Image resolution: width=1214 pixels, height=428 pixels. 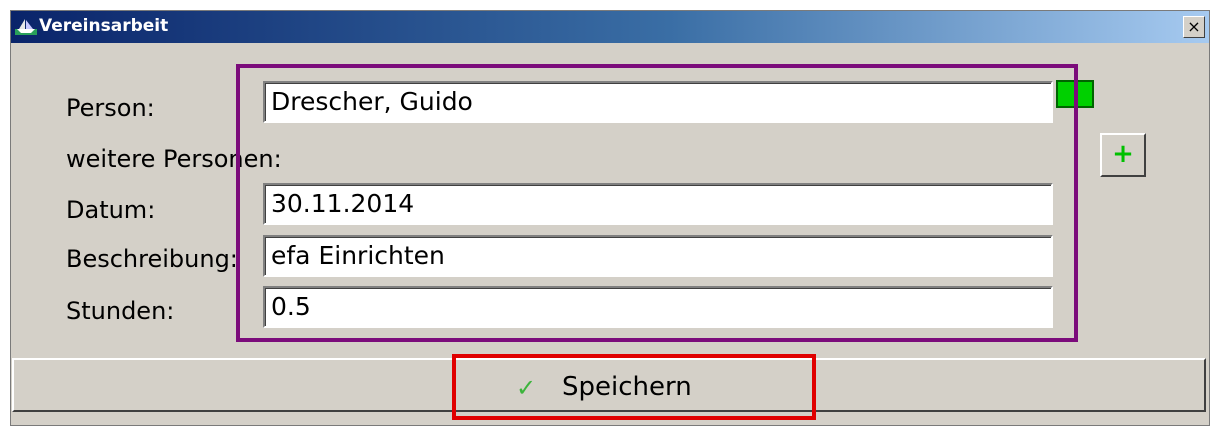 What do you see at coordinates (120, 311) in the screenshot?
I see `stunden-label: Stunden:` at bounding box center [120, 311].